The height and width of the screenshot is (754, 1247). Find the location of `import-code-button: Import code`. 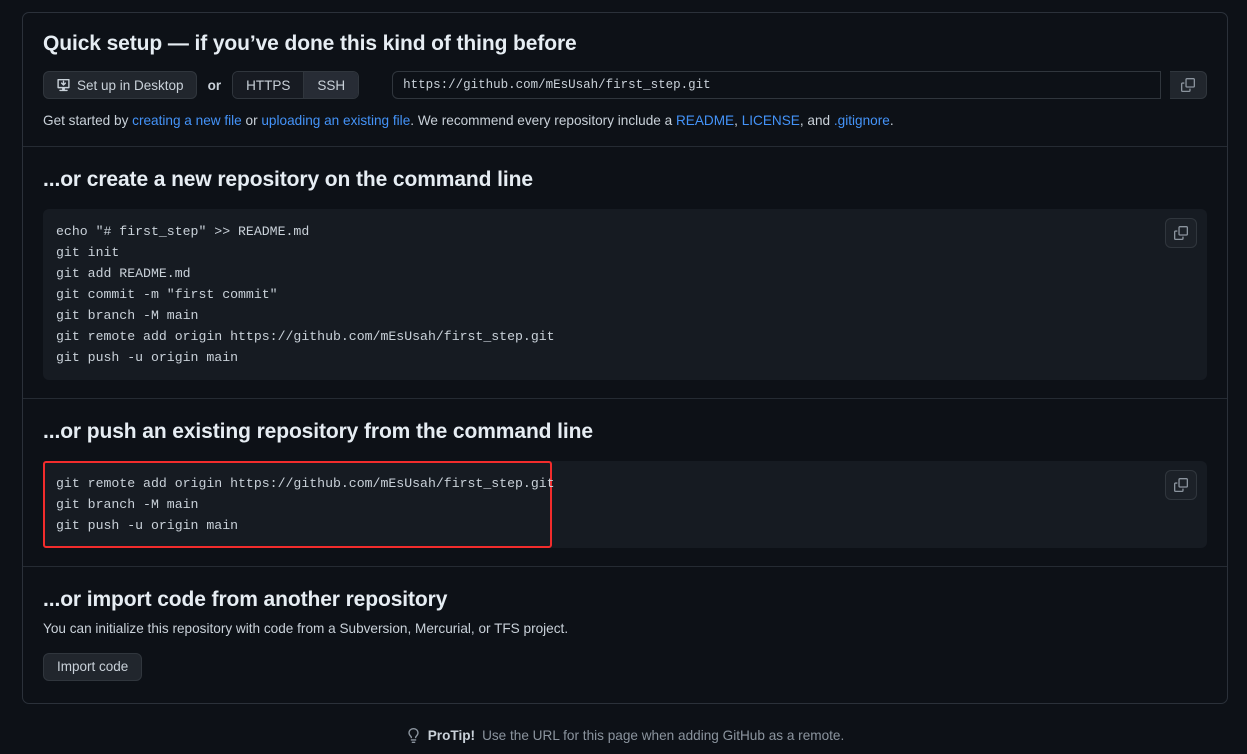

import-code-button: Import code is located at coordinates (93, 666).